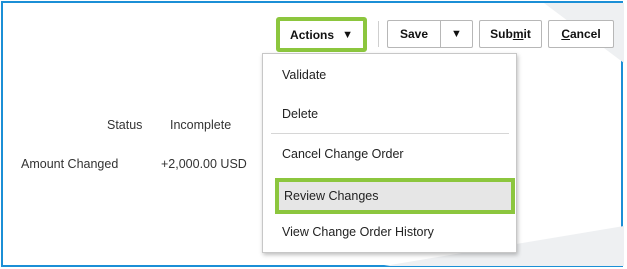 The height and width of the screenshot is (269, 627). Describe the element at coordinates (201, 125) in the screenshot. I see `status-value: Incomplete` at that location.